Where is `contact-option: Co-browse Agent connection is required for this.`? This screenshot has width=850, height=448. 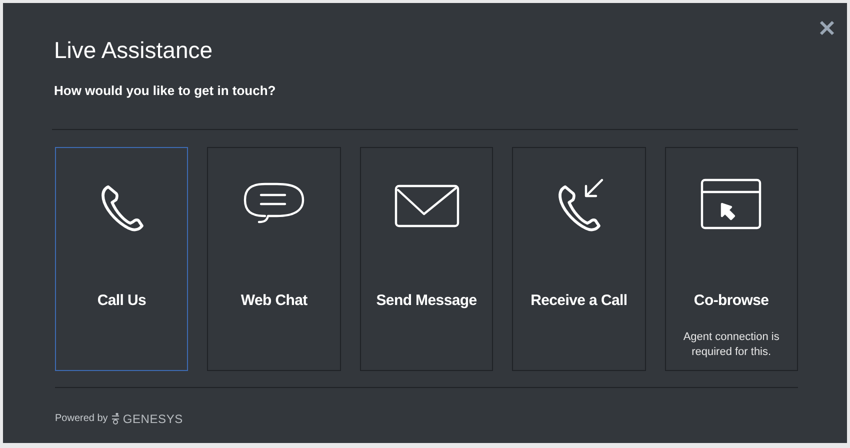
contact-option: Co-browse Agent connection is required for this. is located at coordinates (731, 258).